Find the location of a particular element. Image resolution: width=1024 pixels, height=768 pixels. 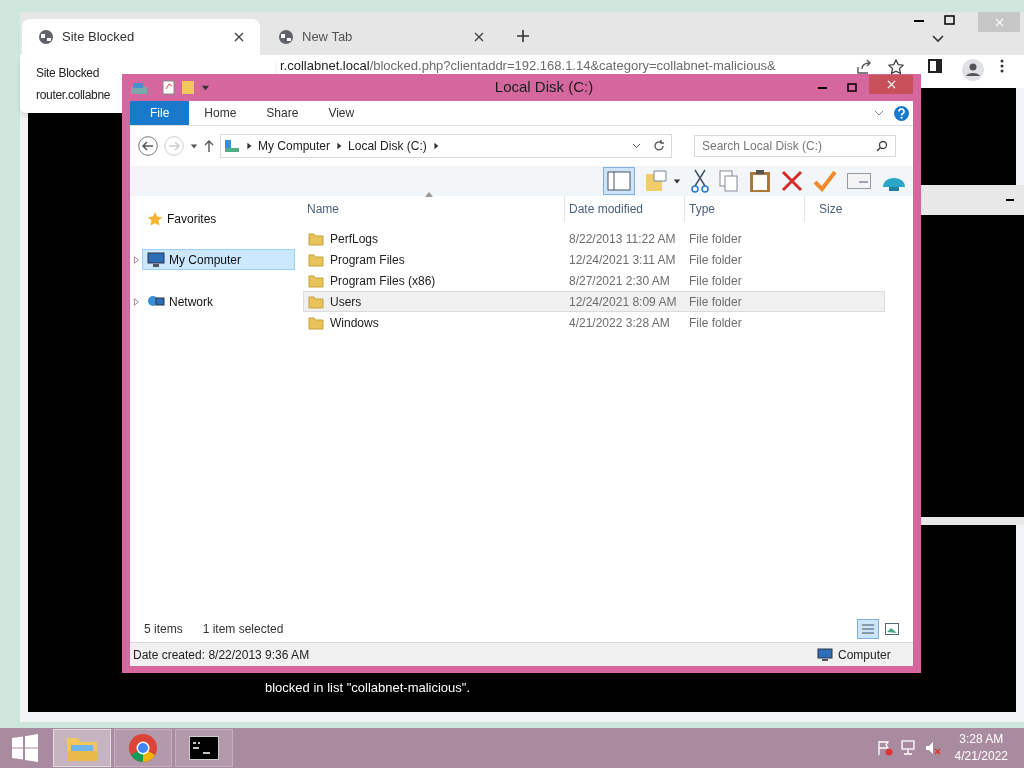

file-row: Users 12/24/2021 8:09 AM File folder is located at coordinates (594, 301).